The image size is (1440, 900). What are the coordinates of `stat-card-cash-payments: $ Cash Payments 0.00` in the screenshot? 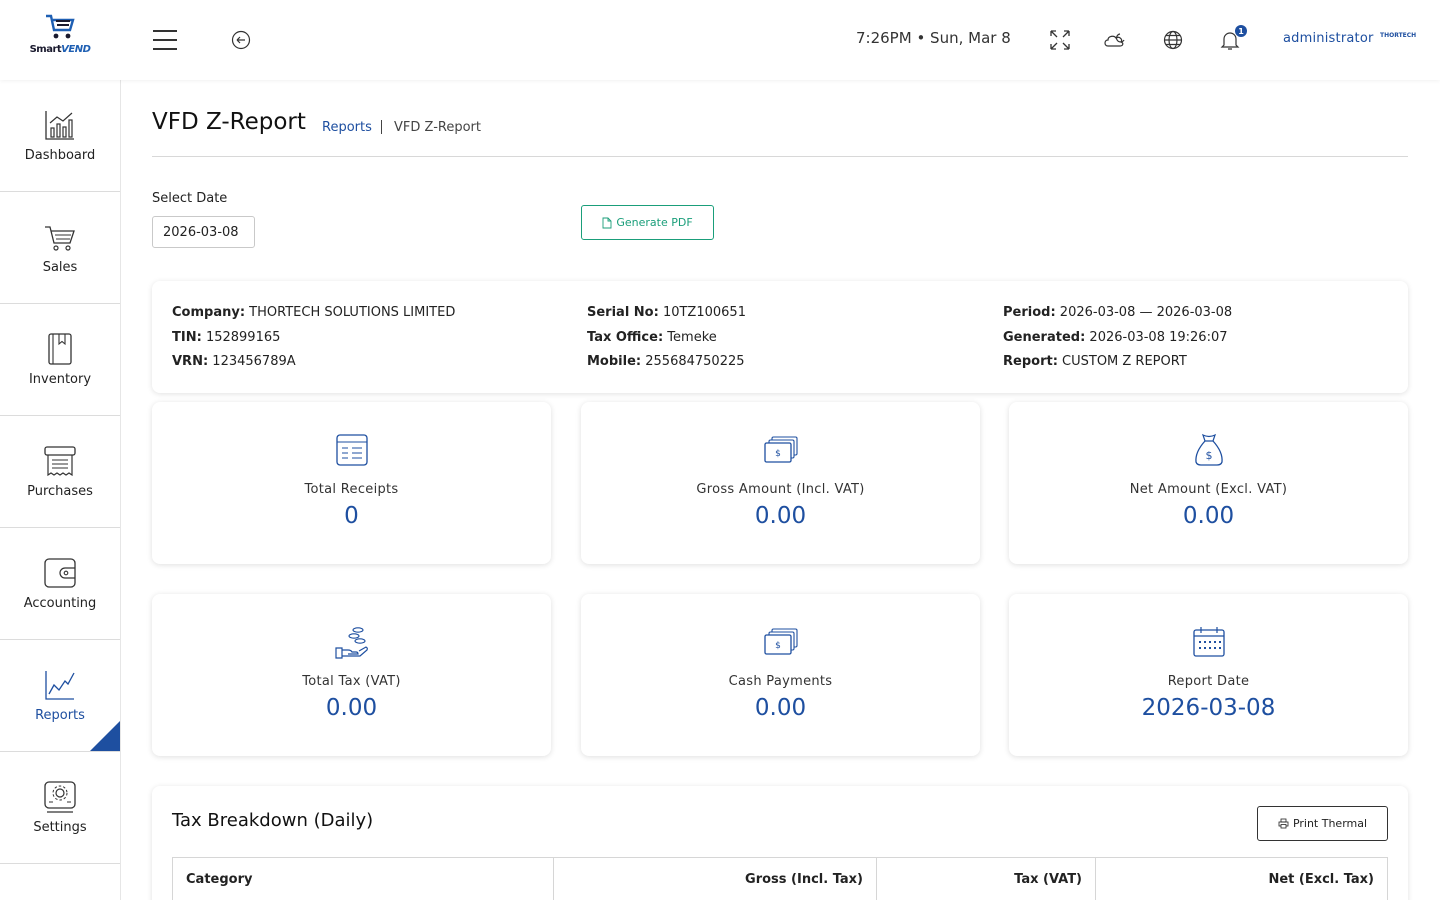 It's located at (780, 675).